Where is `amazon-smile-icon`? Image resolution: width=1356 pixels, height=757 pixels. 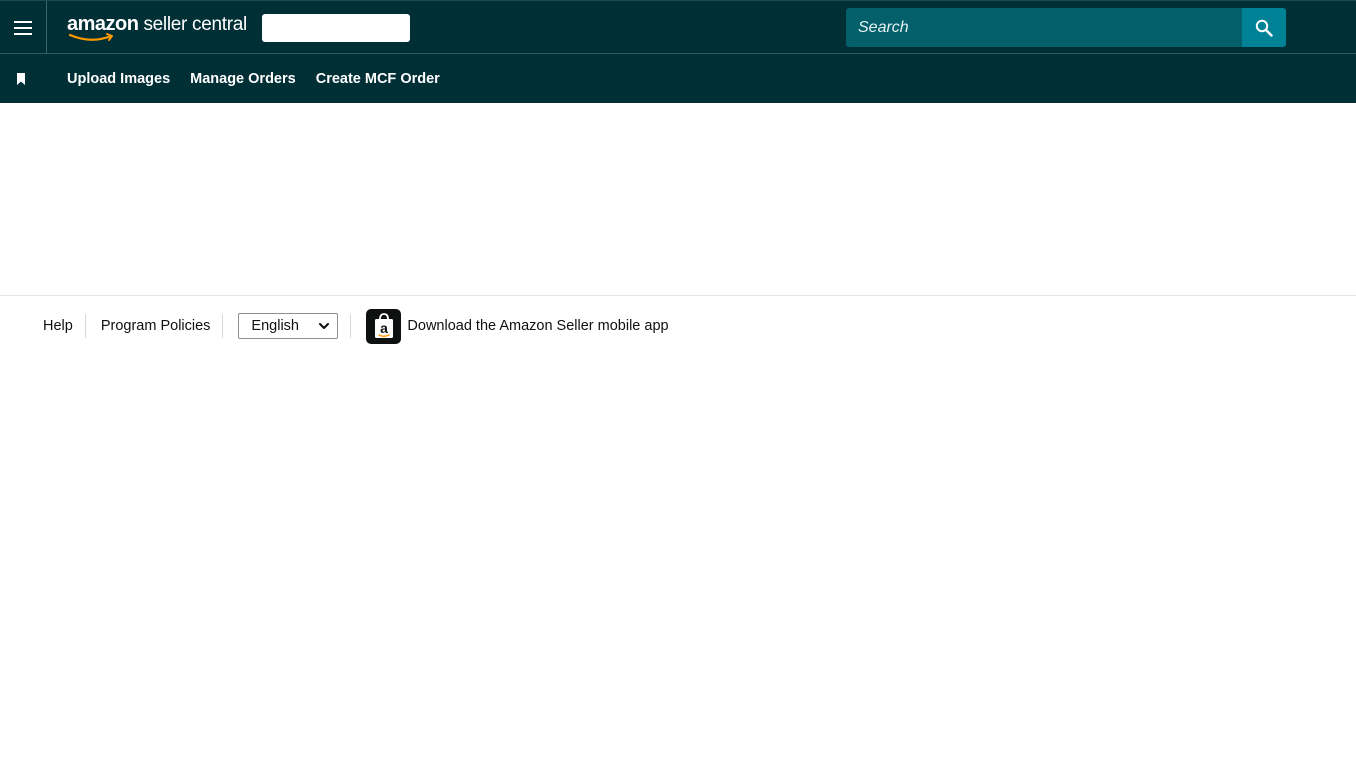
amazon-smile-icon is located at coordinates (91, 37).